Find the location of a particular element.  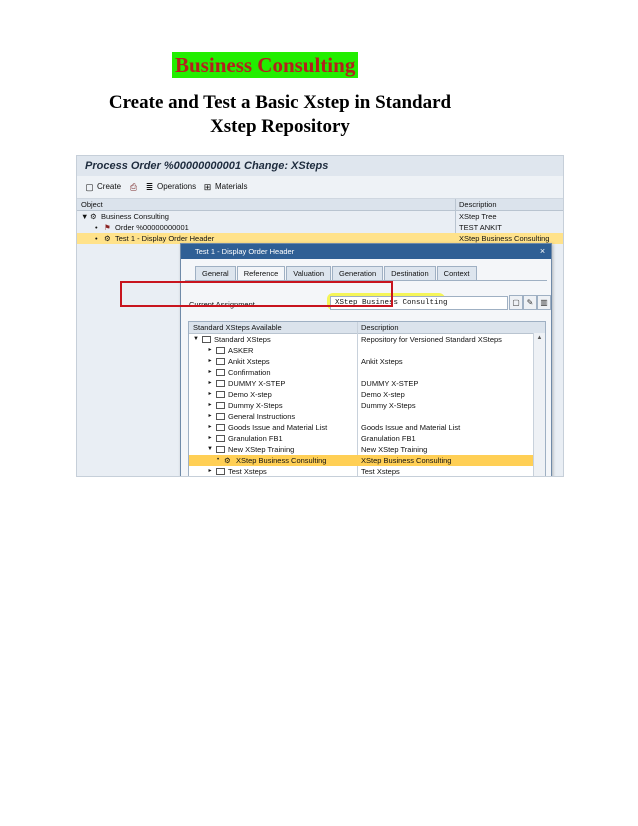

tab-generation: Generation is located at coordinates (358, 273).